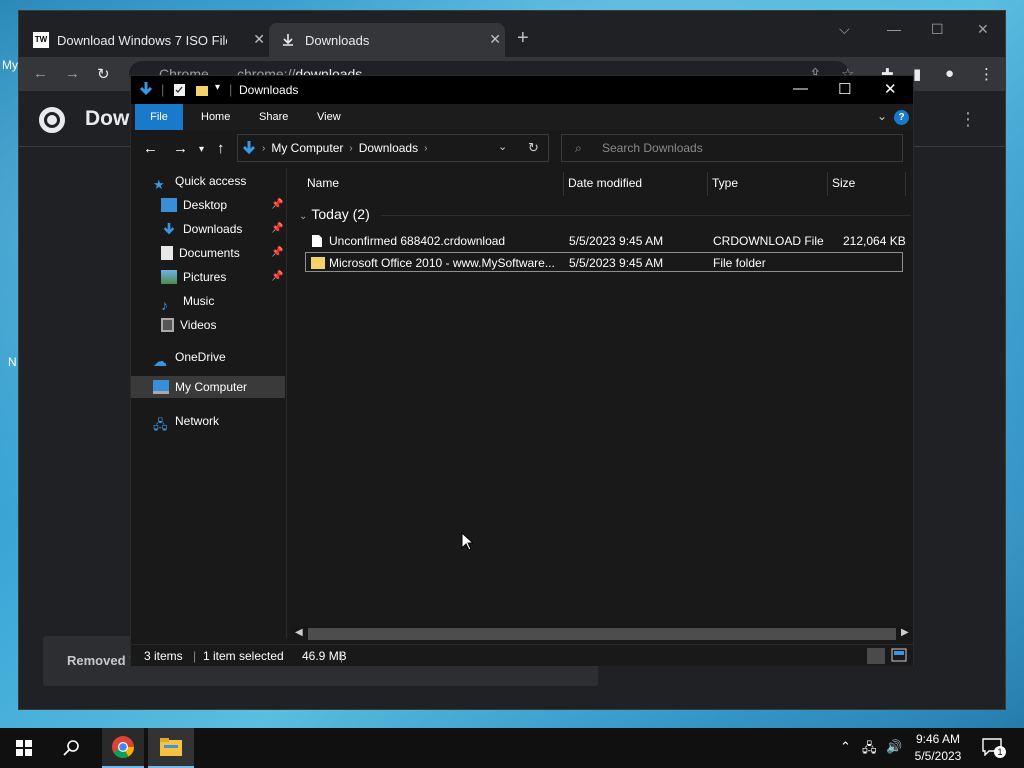  What do you see at coordinates (844, 29) in the screenshot?
I see `tab-search-icon: ⌵` at bounding box center [844, 29].